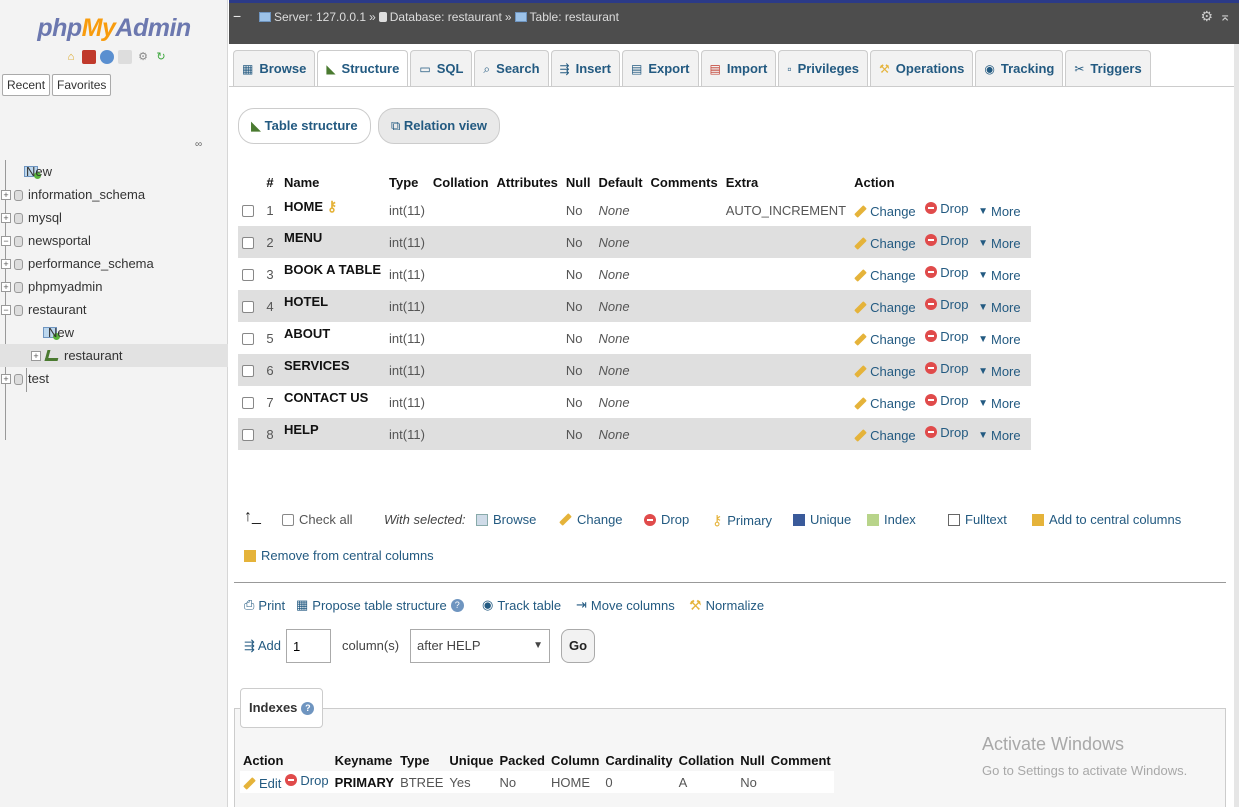 The width and height of the screenshot is (1239, 807). Describe the element at coordinates (264, 605) in the screenshot. I see `print-link: ⎙ Print` at that location.